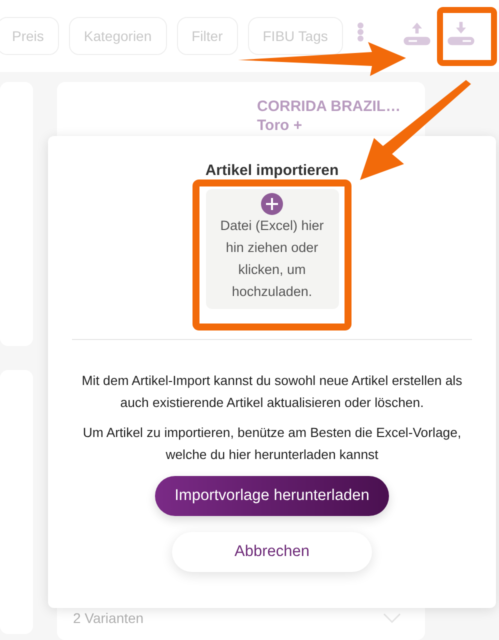 This screenshot has width=499, height=640. What do you see at coordinates (272, 552) in the screenshot?
I see `cancel-button: Abbrechen` at bounding box center [272, 552].